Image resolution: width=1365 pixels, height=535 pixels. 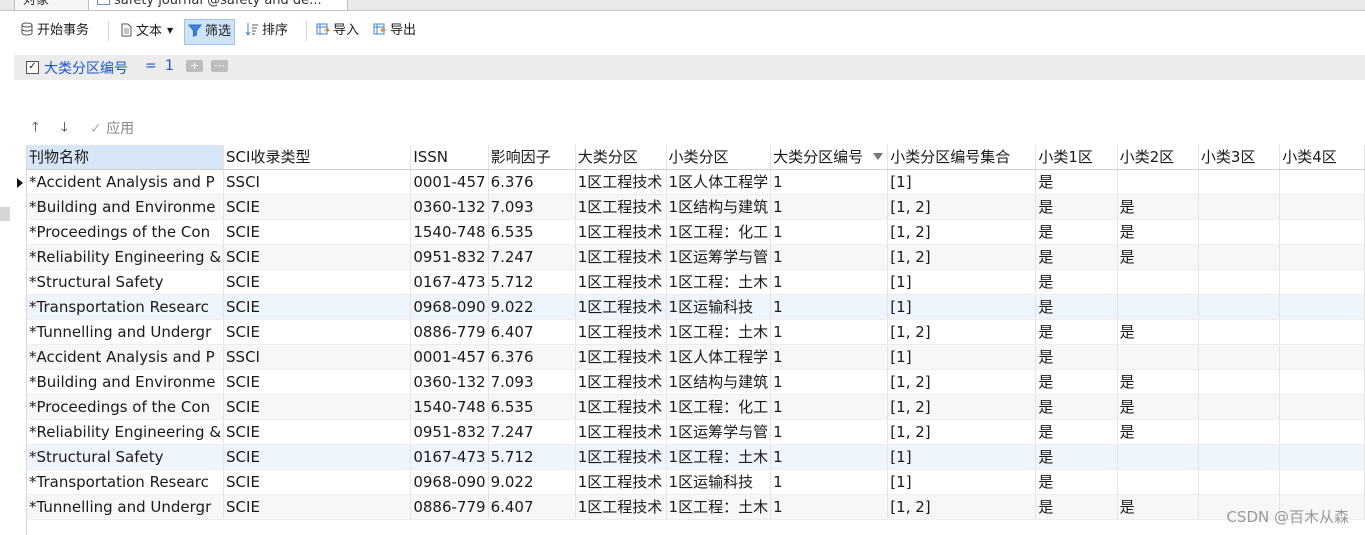 What do you see at coordinates (126, 182) in the screenshot?
I see `table-cell: *Accident Analysis and P` at bounding box center [126, 182].